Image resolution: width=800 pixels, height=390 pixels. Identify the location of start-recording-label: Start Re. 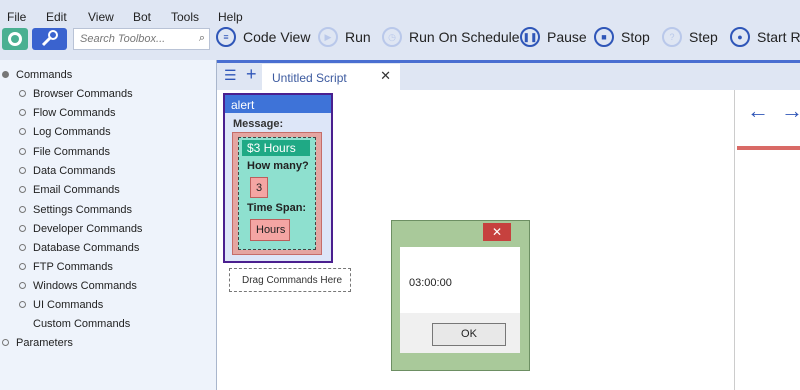
(778, 37).